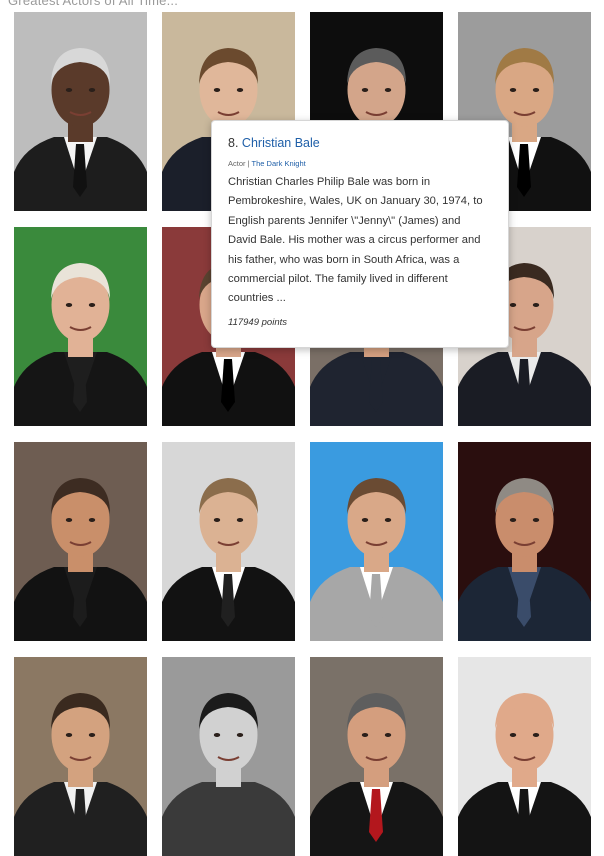 Image resolution: width=604 pixels, height=856 pixels. I want to click on actor-photo-morgan-freeman, so click(80, 111).